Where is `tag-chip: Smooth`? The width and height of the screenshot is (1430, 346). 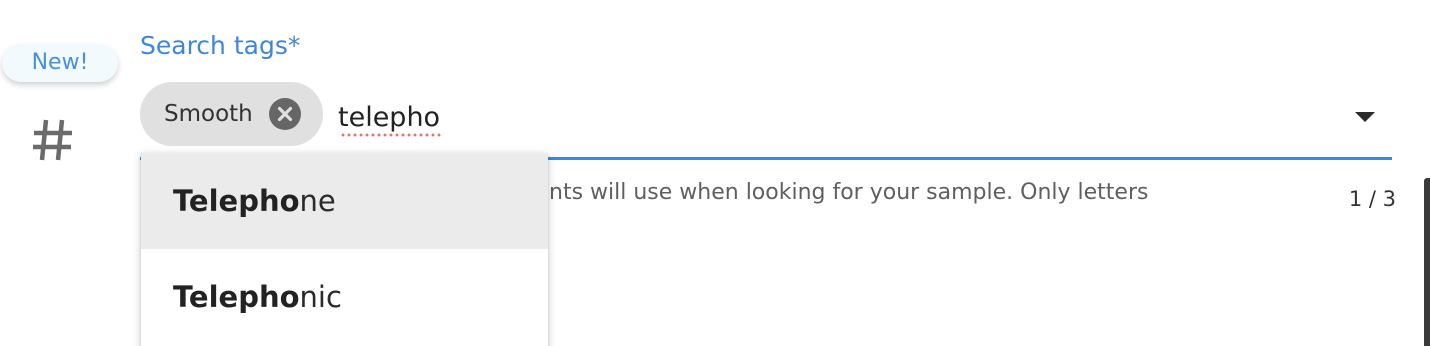 tag-chip: Smooth is located at coordinates (231, 114).